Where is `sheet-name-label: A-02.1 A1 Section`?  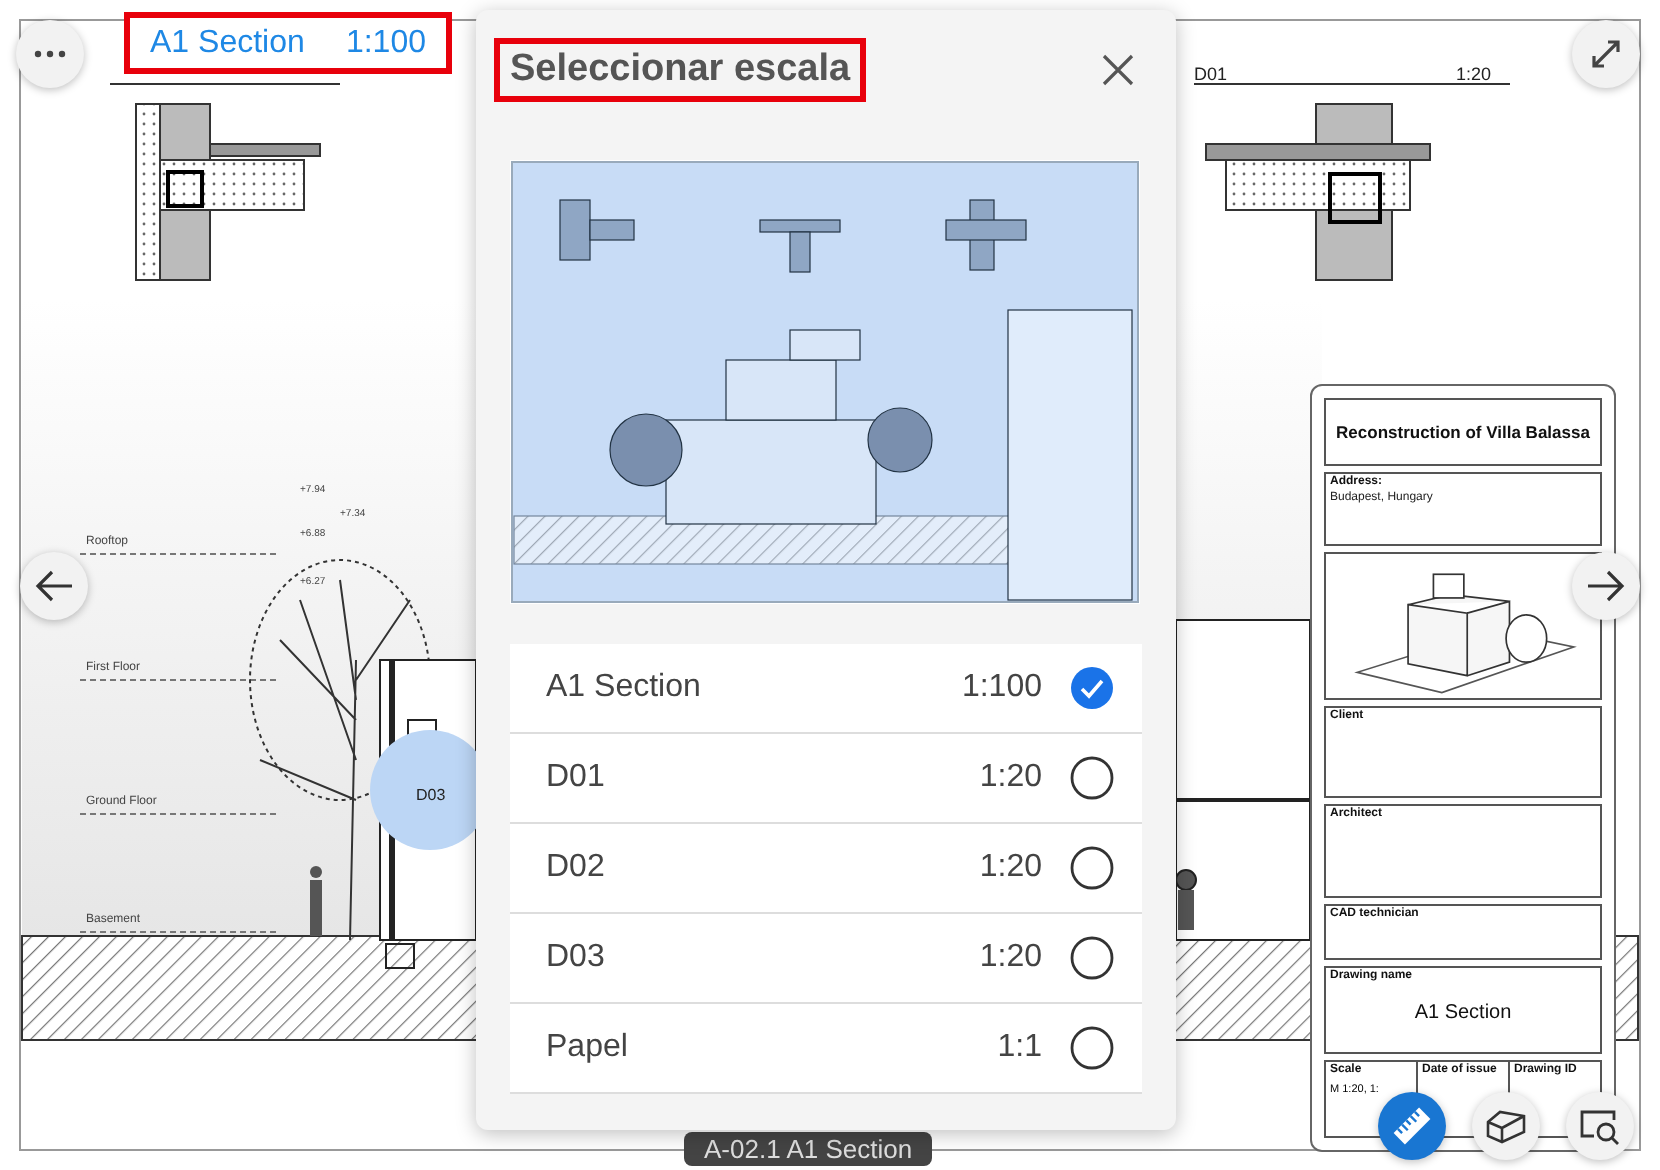 sheet-name-label: A-02.1 A1 Section is located at coordinates (808, 1149).